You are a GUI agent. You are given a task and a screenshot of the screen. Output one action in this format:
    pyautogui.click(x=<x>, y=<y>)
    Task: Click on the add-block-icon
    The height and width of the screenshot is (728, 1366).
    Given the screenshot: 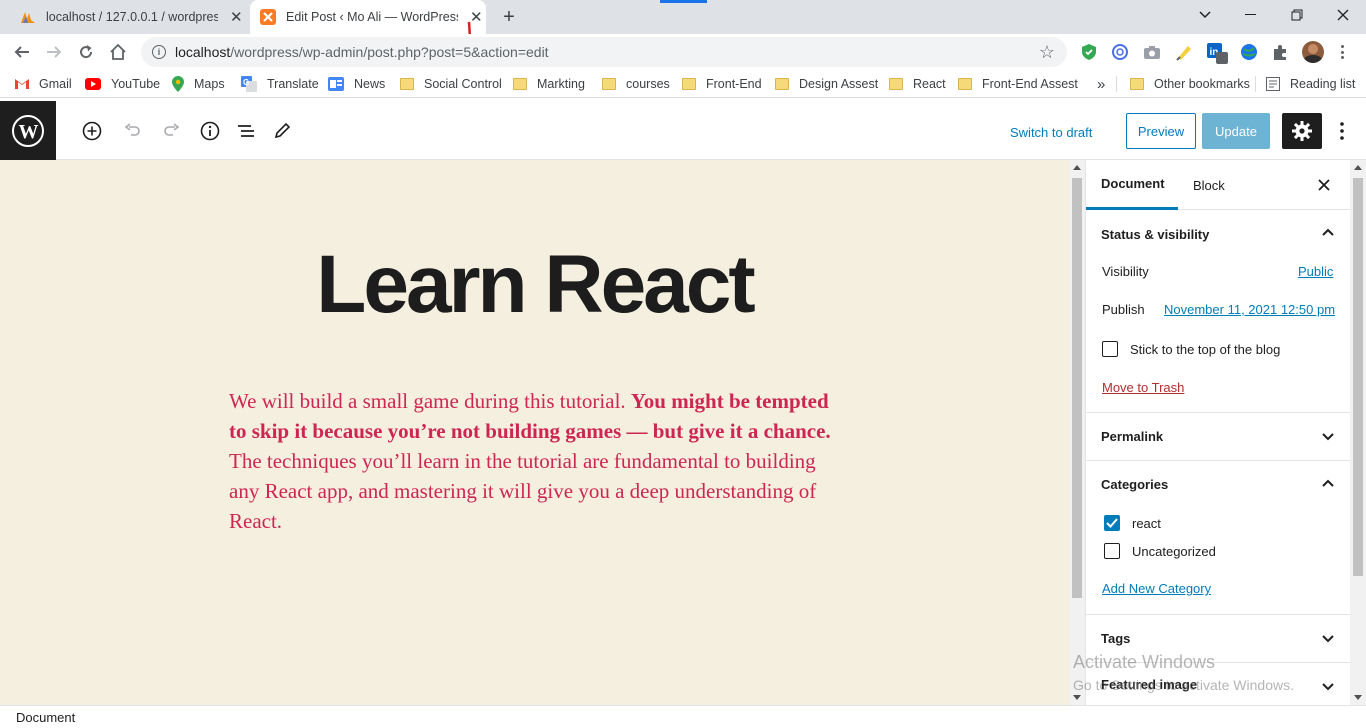 What is the action you would take?
    pyautogui.click(x=92, y=131)
    